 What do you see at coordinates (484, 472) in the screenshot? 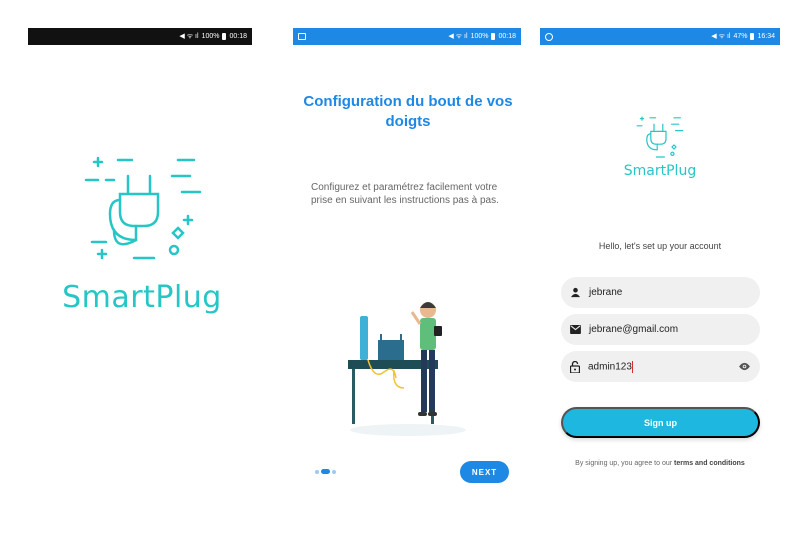
I see `next-button: NEXT` at bounding box center [484, 472].